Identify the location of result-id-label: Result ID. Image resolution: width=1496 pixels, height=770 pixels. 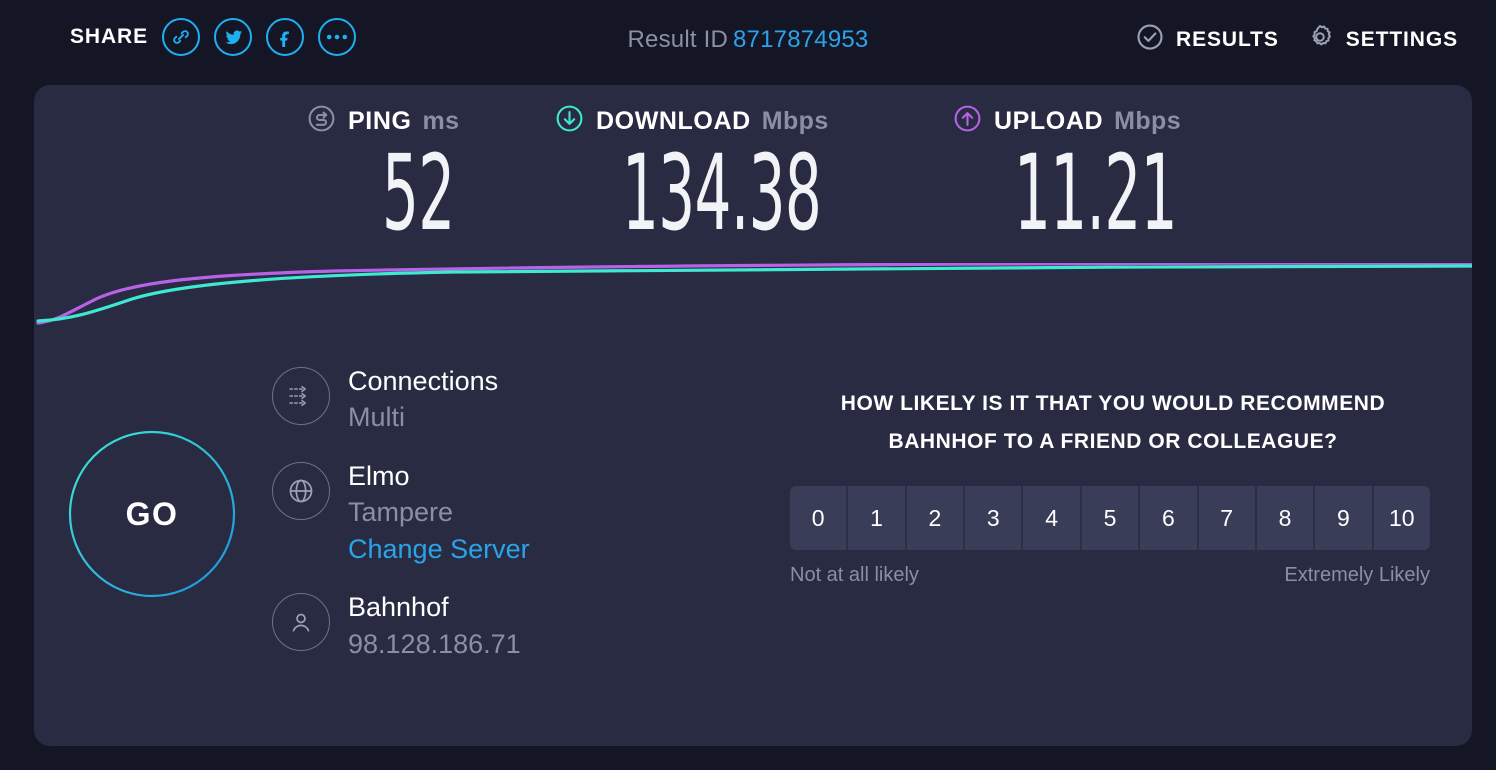
(677, 39).